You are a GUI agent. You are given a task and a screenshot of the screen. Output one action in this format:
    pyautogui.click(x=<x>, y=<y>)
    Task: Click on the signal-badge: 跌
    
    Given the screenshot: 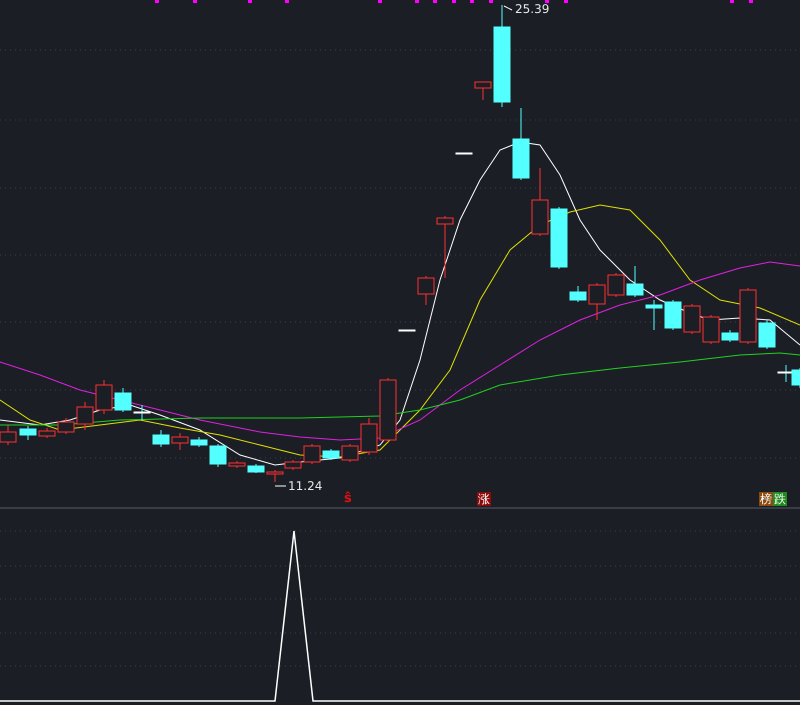 What is the action you would take?
    pyautogui.click(x=780, y=499)
    